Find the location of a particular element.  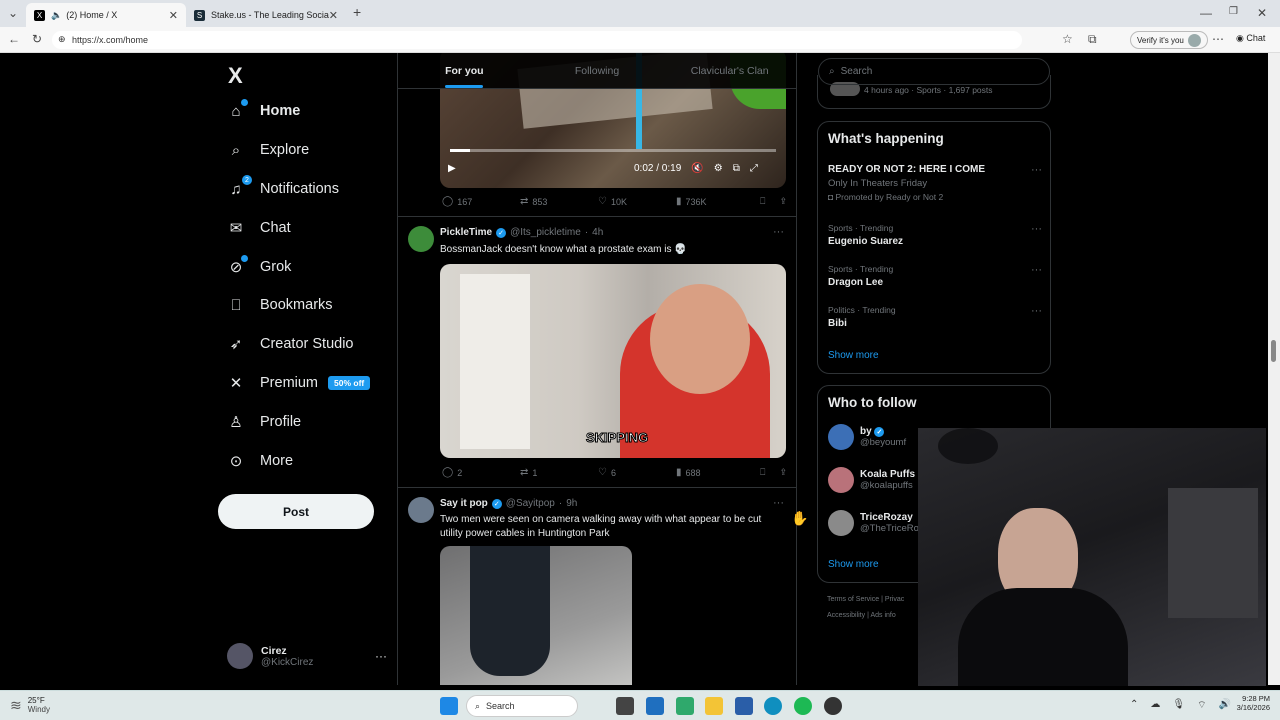

like-button: ♡ 6 is located at coordinates (637, 472).